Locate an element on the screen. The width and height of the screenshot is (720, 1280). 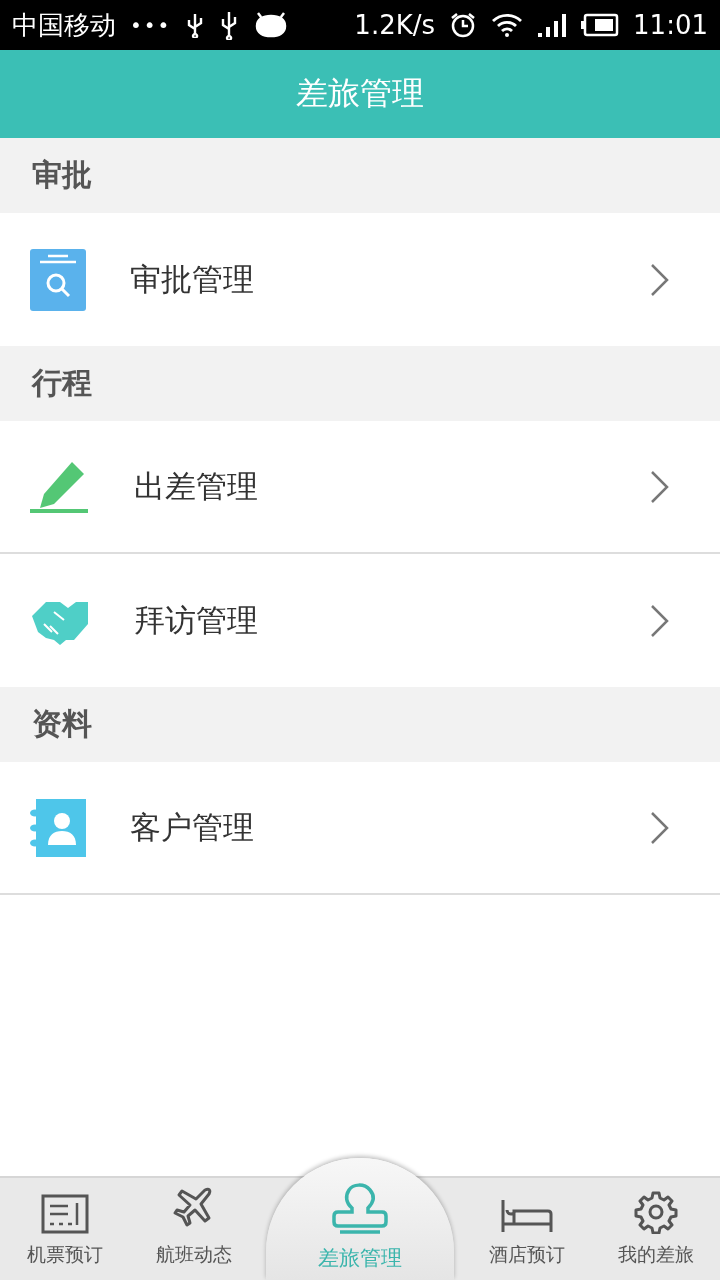
network-speed: 1.2K/s is located at coordinates (395, 25).